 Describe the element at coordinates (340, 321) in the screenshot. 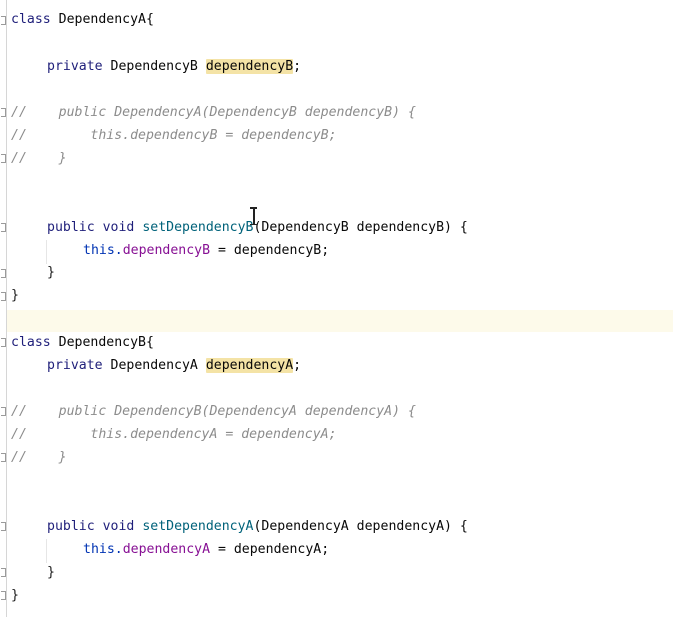

I see `current-line-highlight` at that location.